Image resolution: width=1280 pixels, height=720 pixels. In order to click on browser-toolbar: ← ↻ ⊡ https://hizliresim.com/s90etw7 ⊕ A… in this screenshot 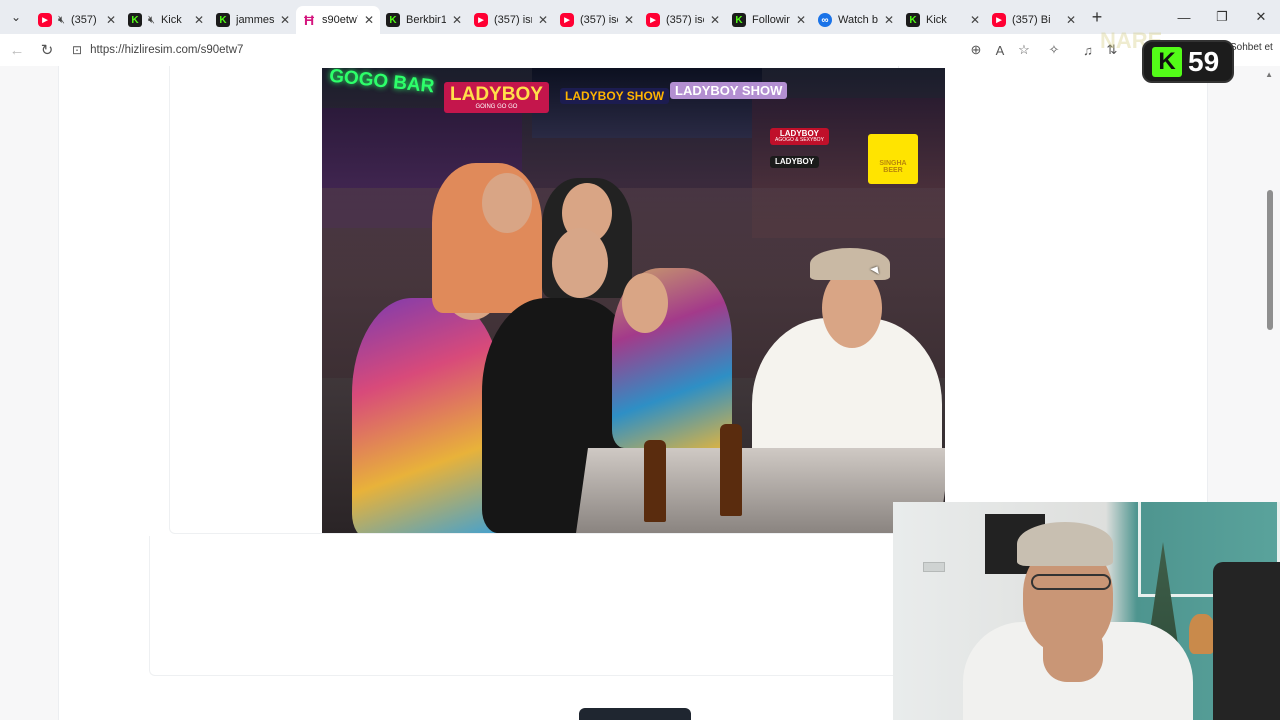, I will do `click(640, 50)`.